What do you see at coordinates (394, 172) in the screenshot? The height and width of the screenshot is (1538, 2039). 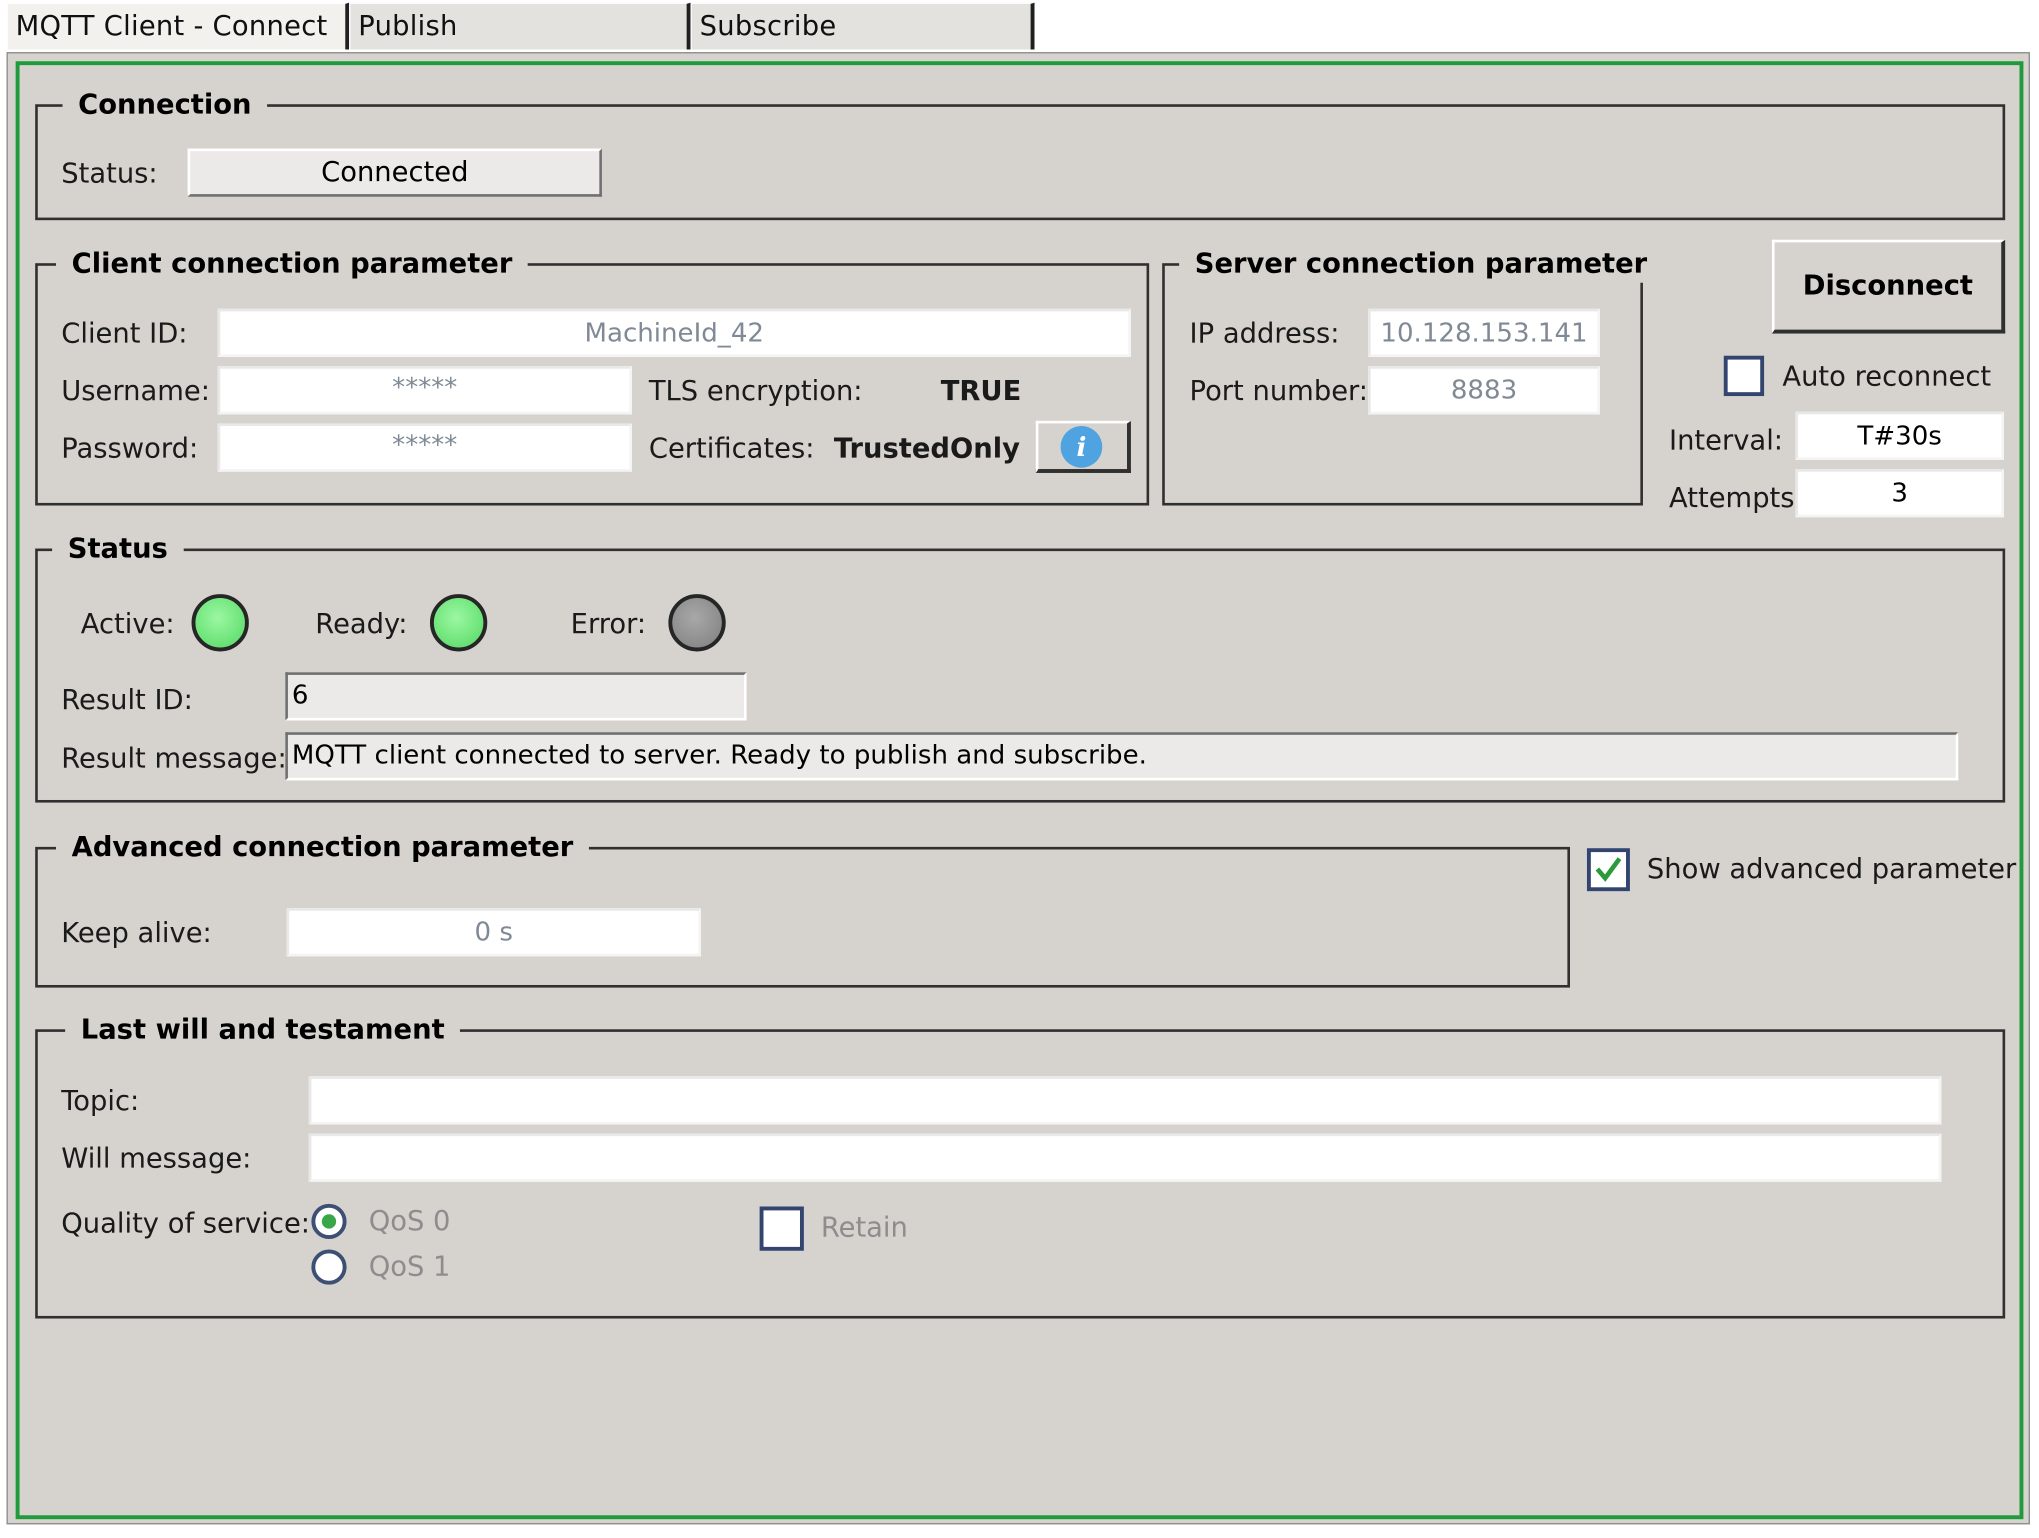 I see `connection-status-field: Connected` at bounding box center [394, 172].